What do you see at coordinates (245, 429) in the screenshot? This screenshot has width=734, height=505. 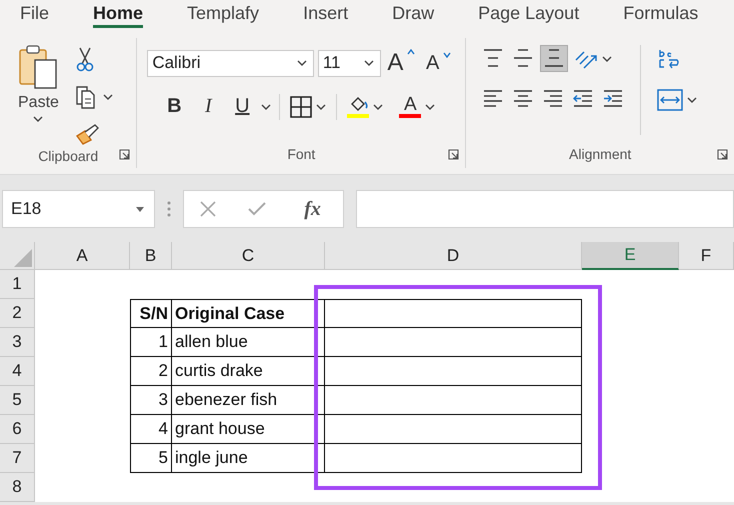 I see `table-cell: grant house` at bounding box center [245, 429].